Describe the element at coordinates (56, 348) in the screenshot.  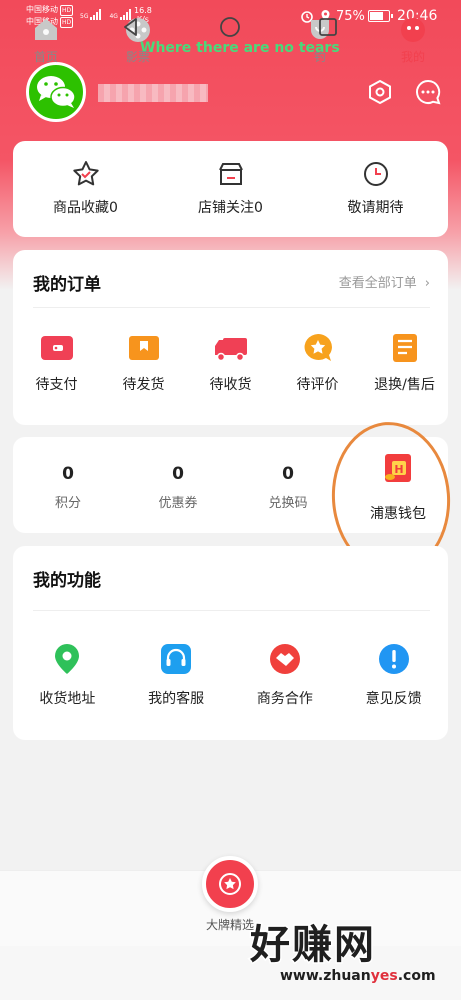
I see `wallet-card-icon` at that location.